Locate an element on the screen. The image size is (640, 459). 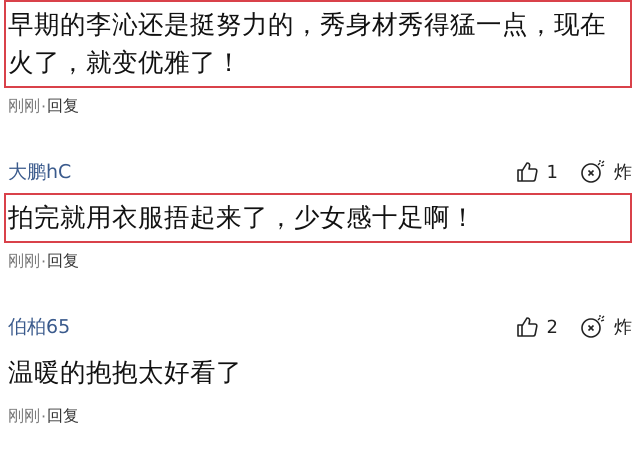
like-count: 1 is located at coordinates (552, 172).